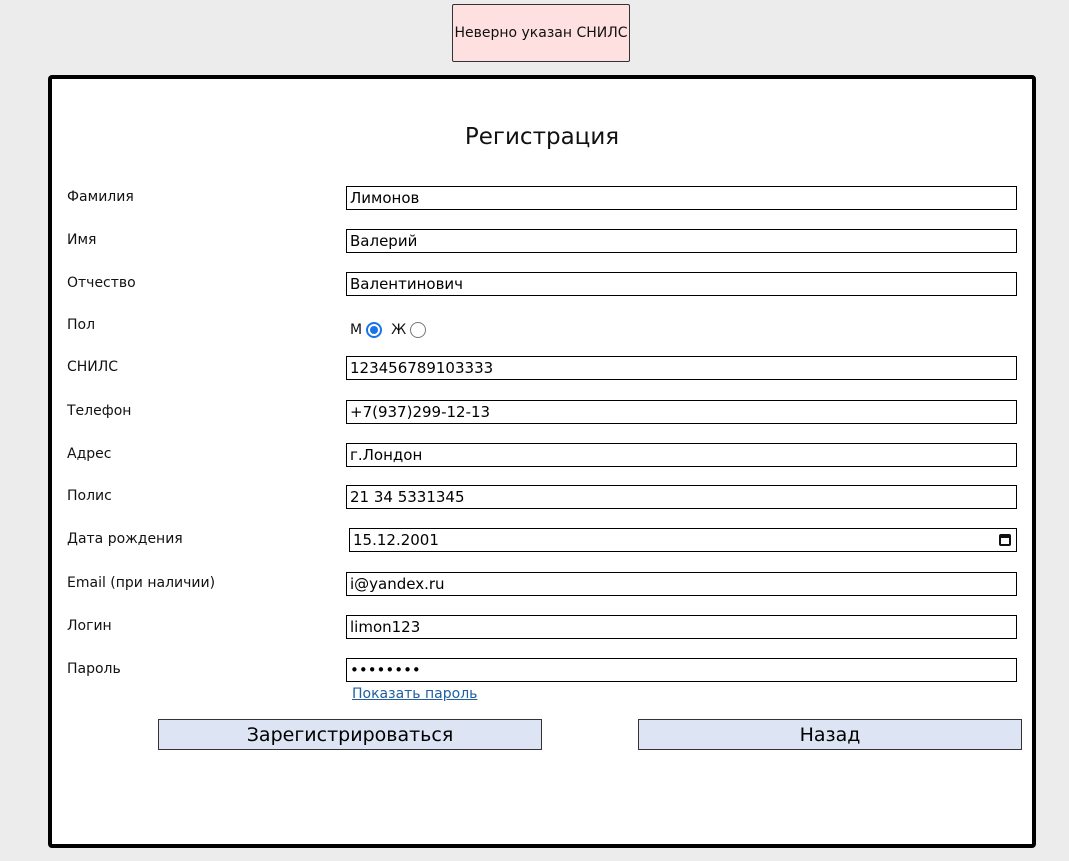 The image size is (1069, 861). What do you see at coordinates (399, 330) in the screenshot?
I see `gender-female-label: Ж` at bounding box center [399, 330].